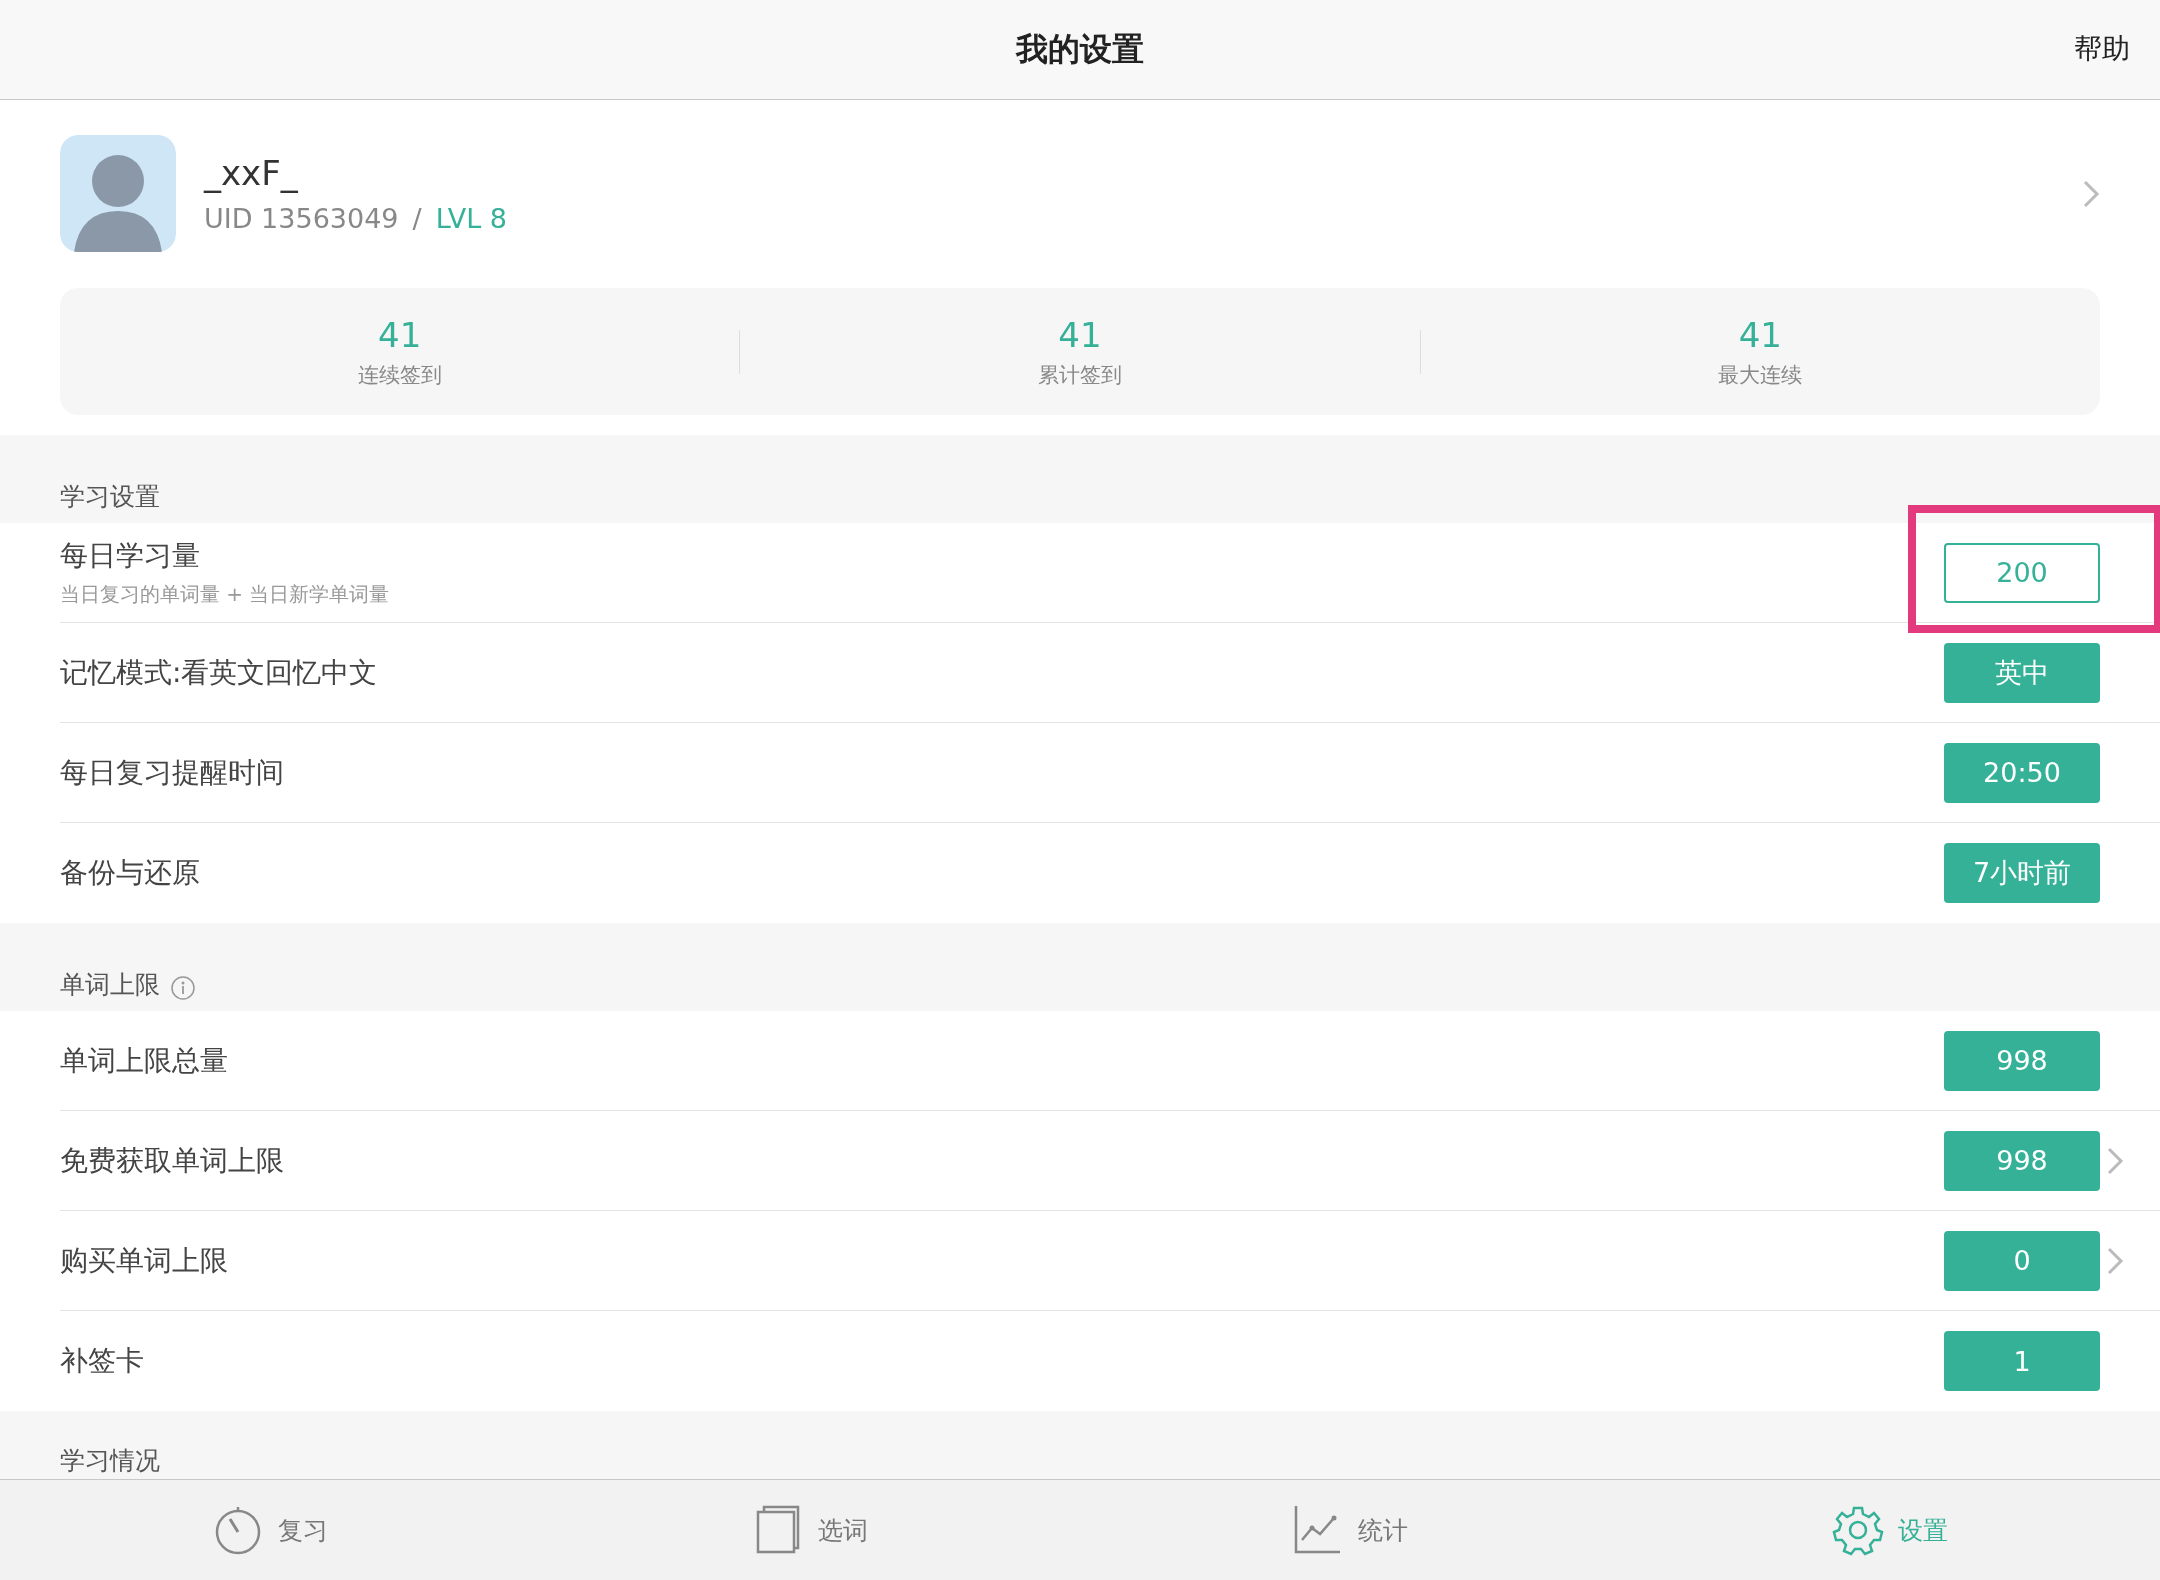 This screenshot has width=2160, height=1580. What do you see at coordinates (2091, 193) in the screenshot?
I see `chevron-icon` at bounding box center [2091, 193].